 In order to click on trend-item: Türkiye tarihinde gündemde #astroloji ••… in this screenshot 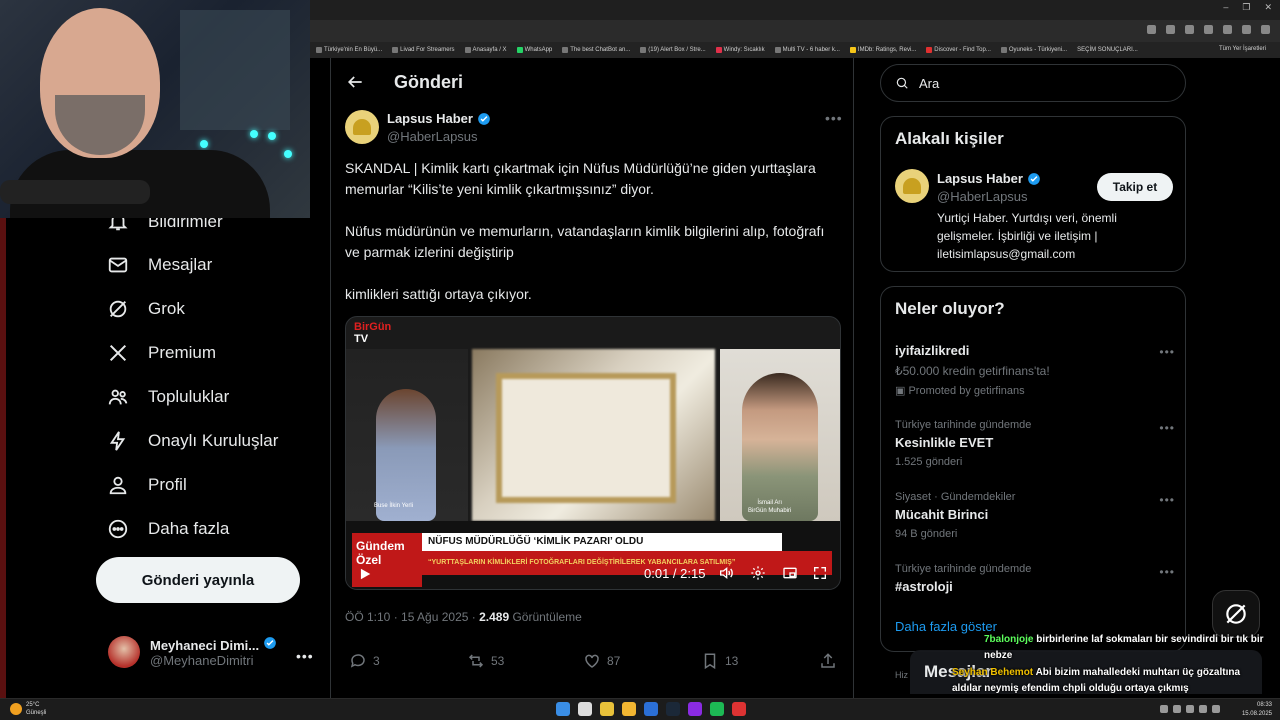, I will do `click(1035, 578)`.